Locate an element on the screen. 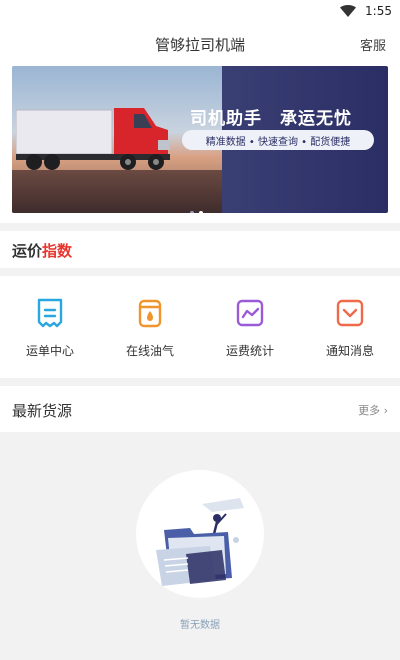 This screenshot has height=660, width=400. more-link: 更多 › is located at coordinates (373, 410).